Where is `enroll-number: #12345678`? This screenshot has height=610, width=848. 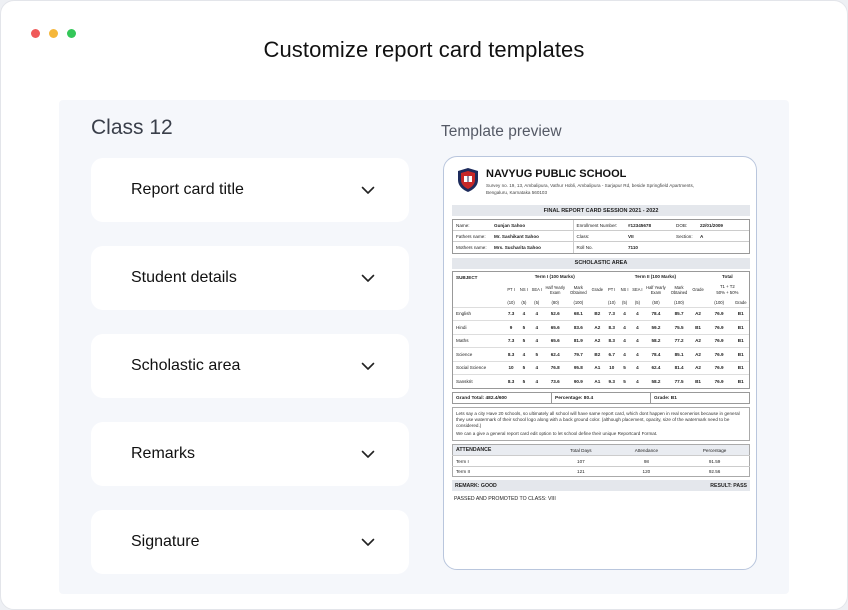 enroll-number: #12345678 is located at coordinates (649, 226).